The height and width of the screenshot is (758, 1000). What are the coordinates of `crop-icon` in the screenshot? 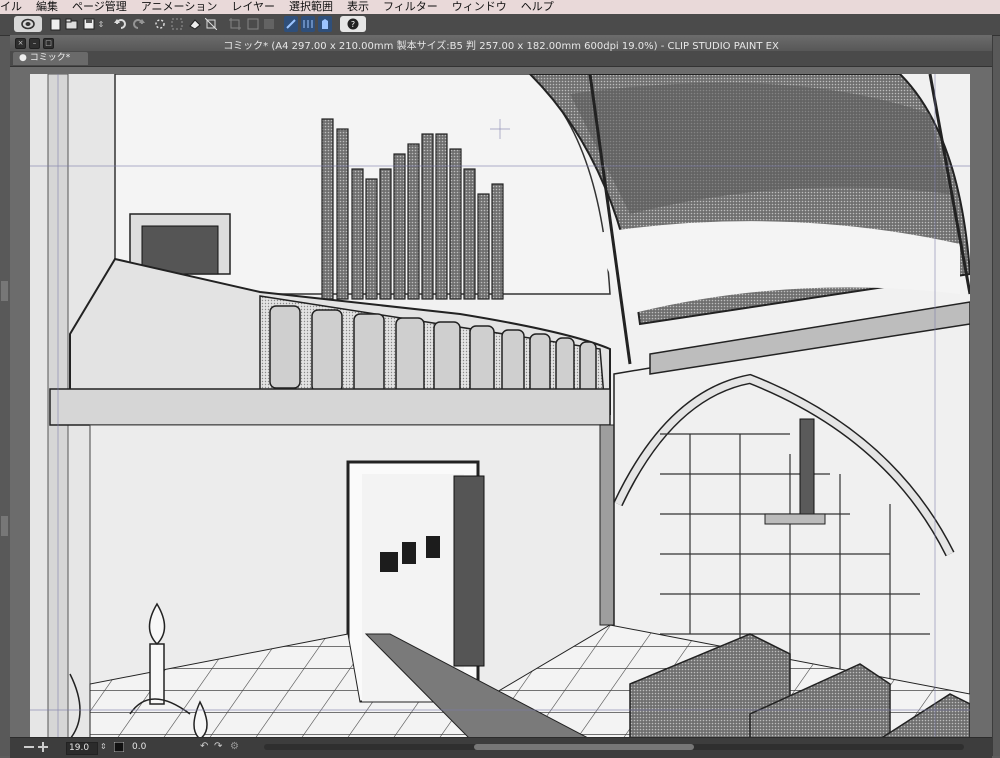 It's located at (235, 24).